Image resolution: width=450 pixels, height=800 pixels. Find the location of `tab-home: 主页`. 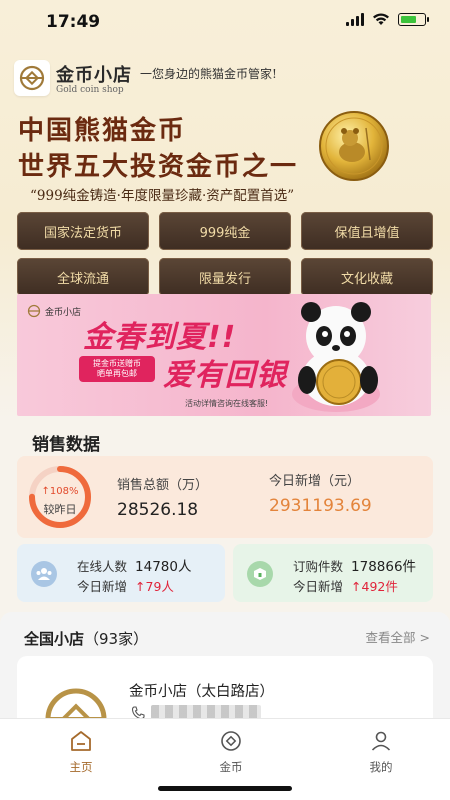

tab-home: 主页 is located at coordinates (81, 752).